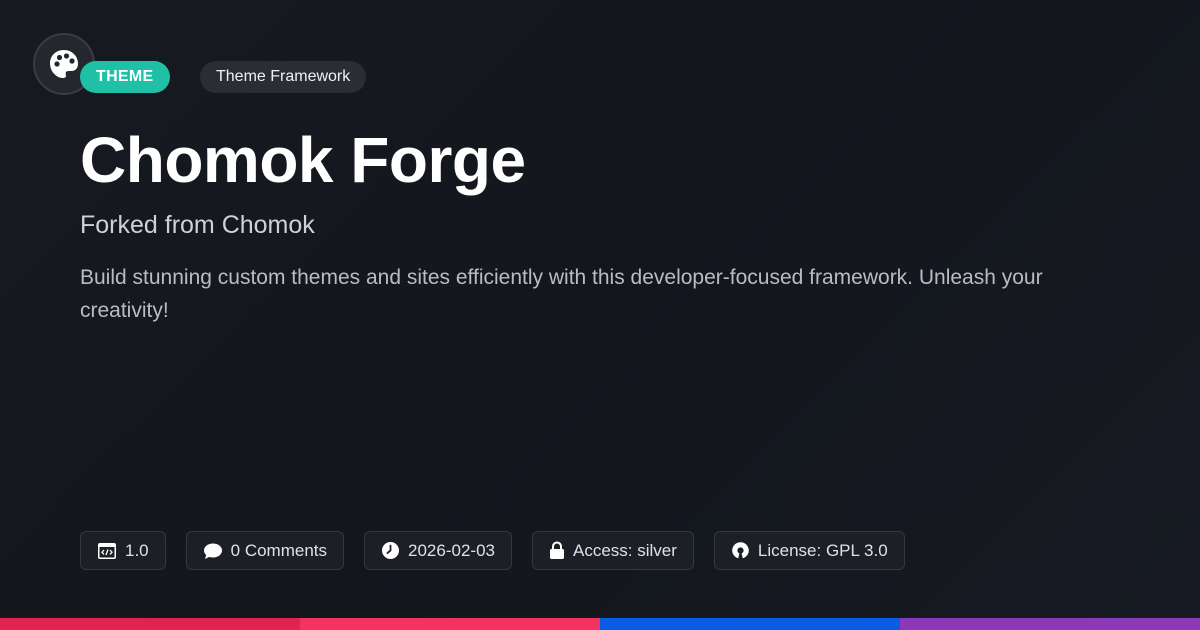  I want to click on color-stripe, so click(600, 624).